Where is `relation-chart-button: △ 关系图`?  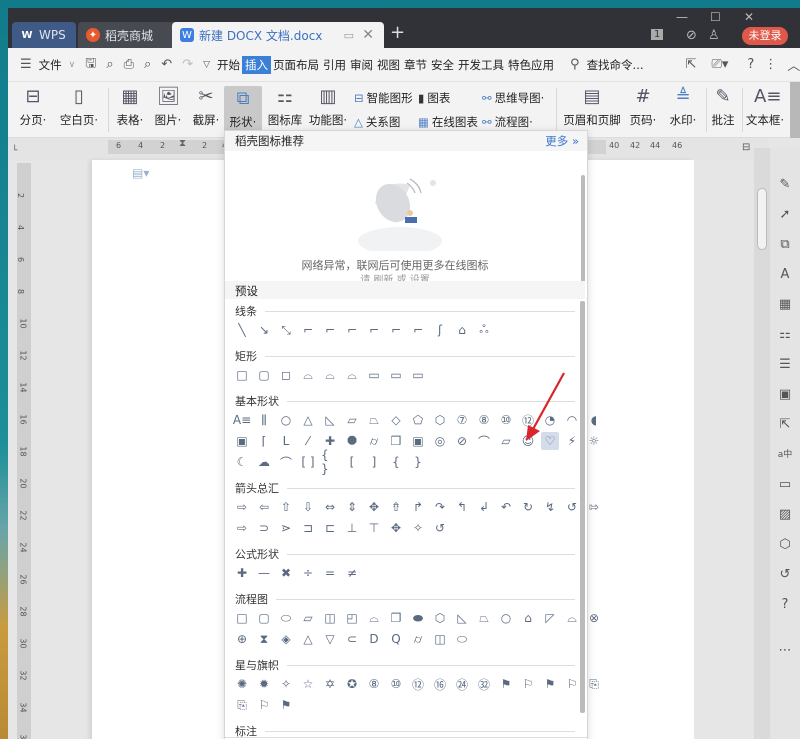
relation-chart-button: △ 关系图 is located at coordinates (377, 122).